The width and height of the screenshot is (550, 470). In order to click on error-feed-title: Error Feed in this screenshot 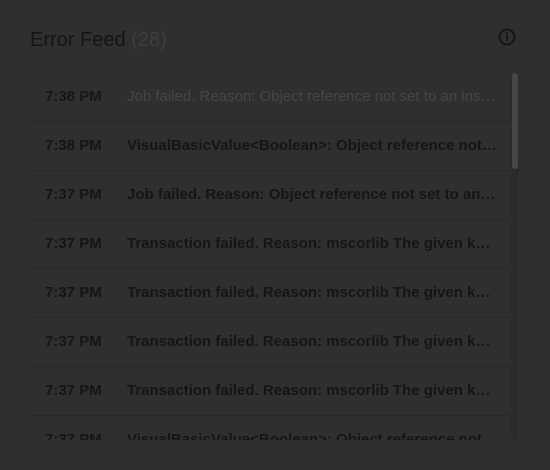, I will do `click(78, 40)`.